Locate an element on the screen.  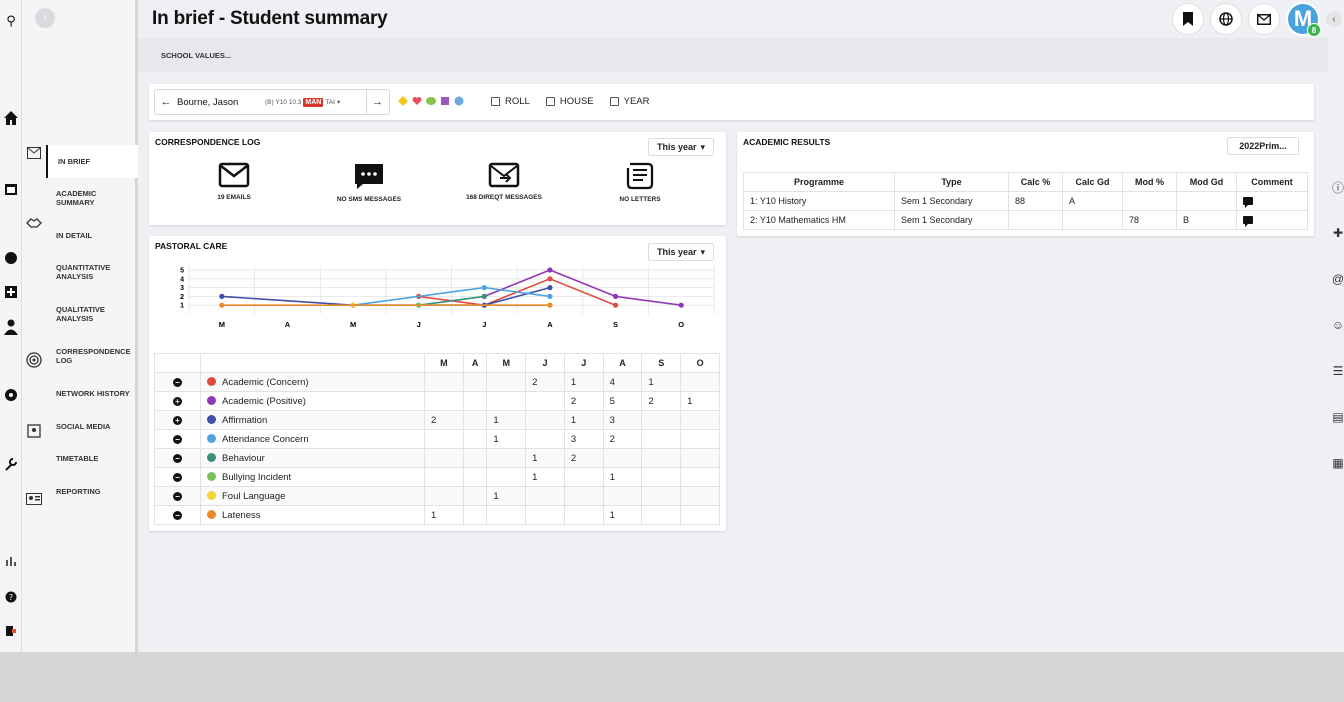
wrench-icon is located at coordinates (11, 464).